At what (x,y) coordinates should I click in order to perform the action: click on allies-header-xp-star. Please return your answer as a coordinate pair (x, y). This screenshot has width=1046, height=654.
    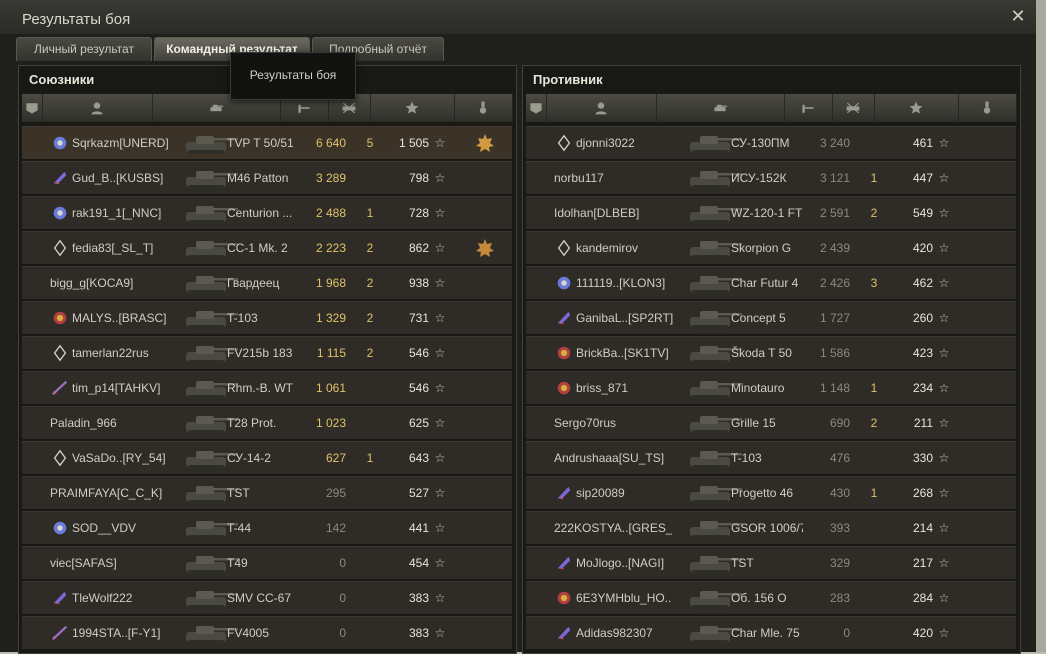
    Looking at the image, I should click on (412, 108).